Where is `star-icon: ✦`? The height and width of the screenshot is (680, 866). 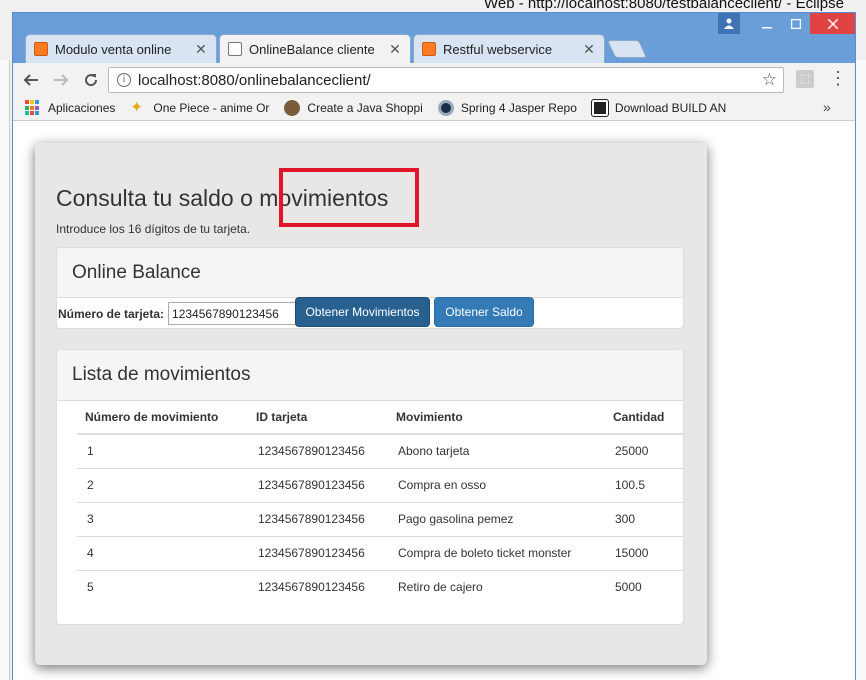 star-icon: ✦ is located at coordinates (136, 107).